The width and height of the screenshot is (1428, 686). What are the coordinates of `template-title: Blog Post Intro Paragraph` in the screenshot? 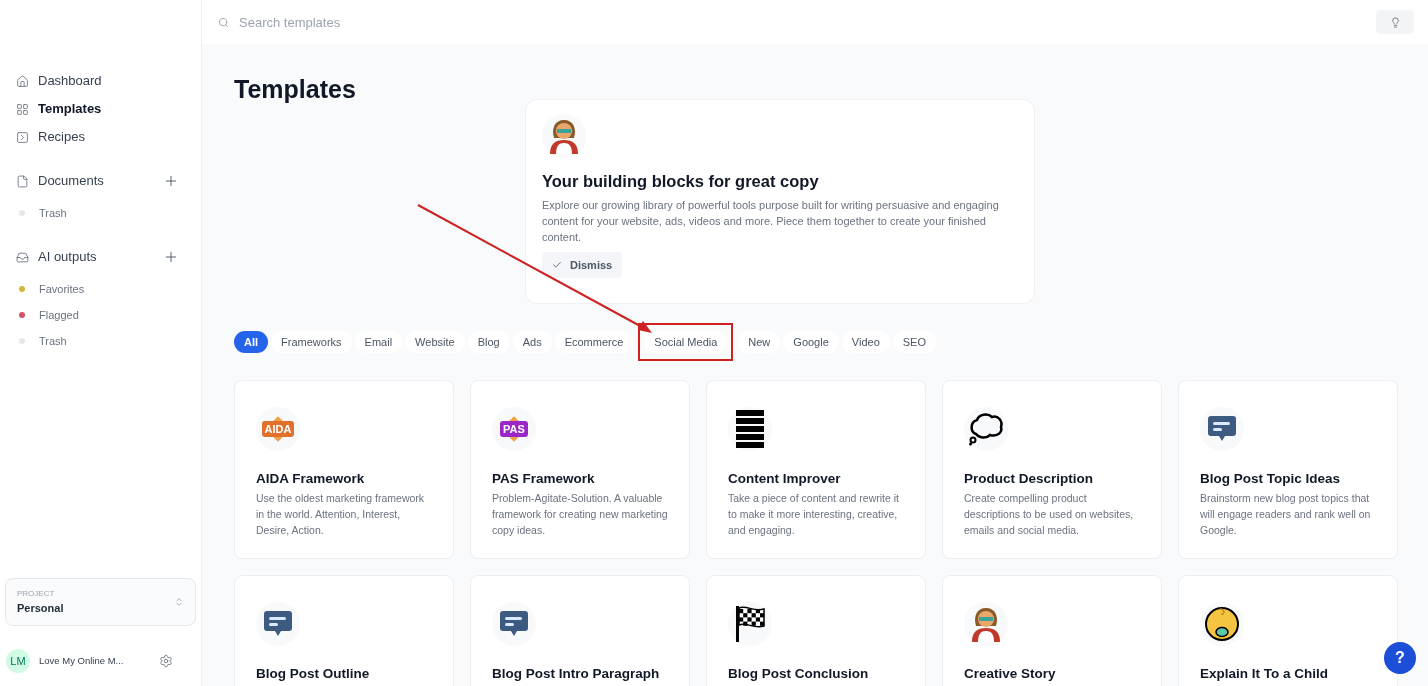 It's located at (576, 674).